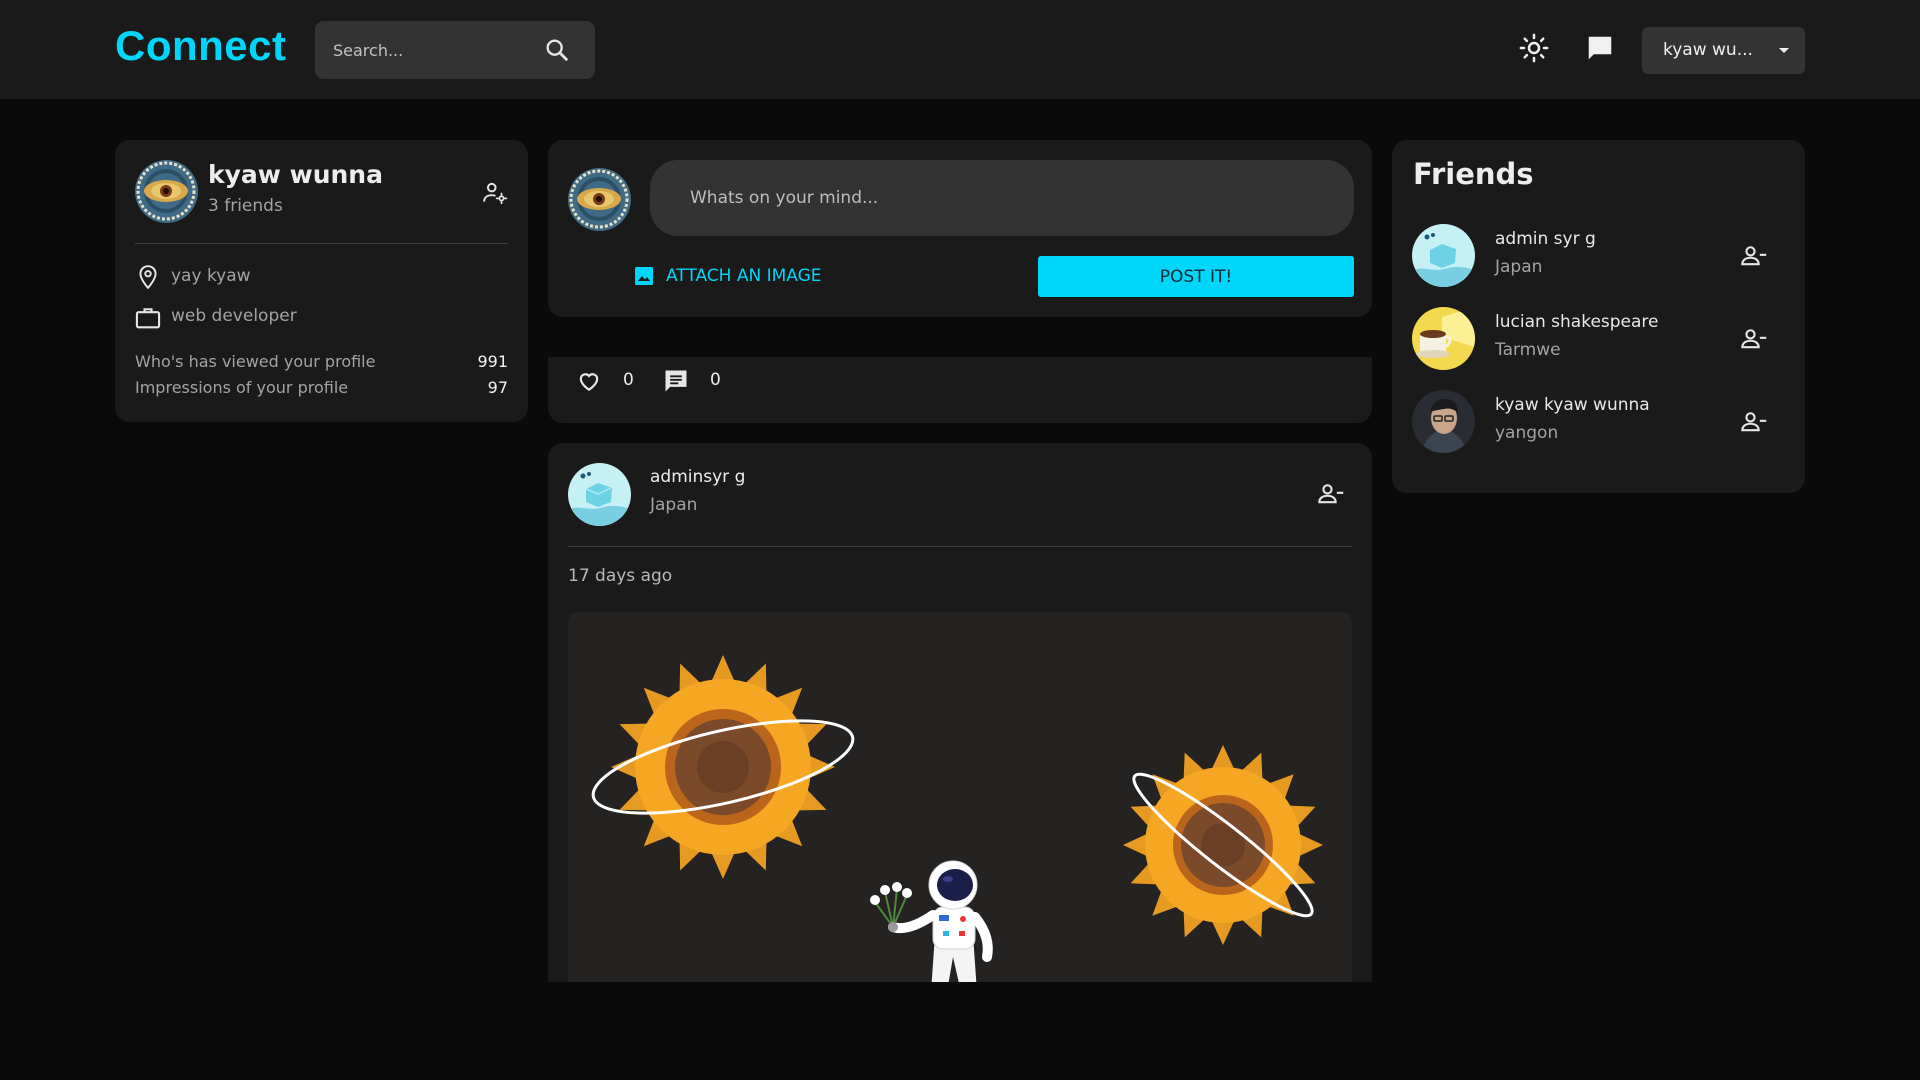 The image size is (1920, 1080). I want to click on post-author-name: adminsyr g, so click(697, 477).